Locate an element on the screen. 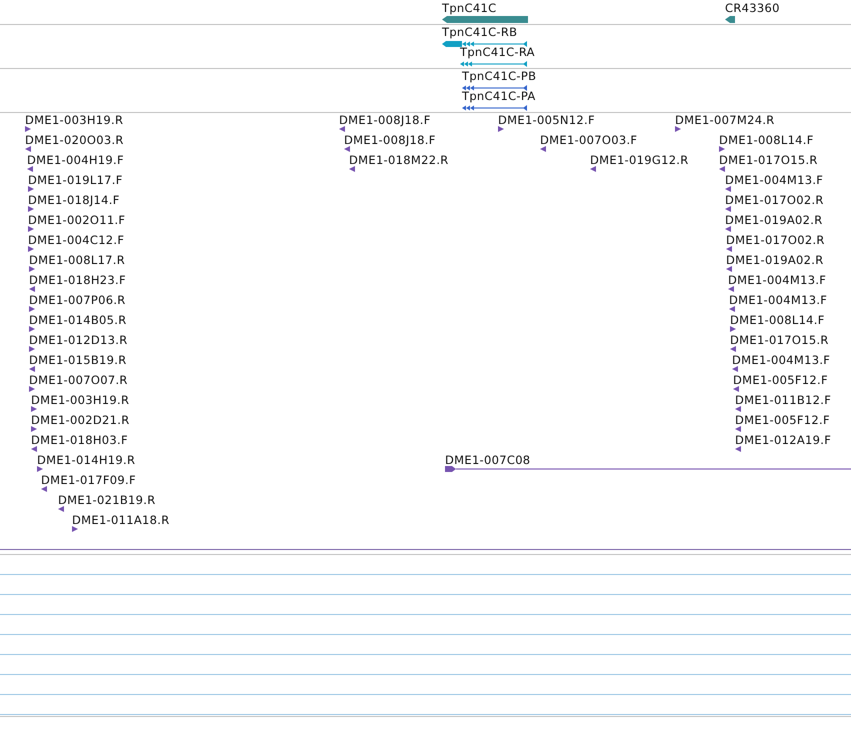 This screenshot has width=851, height=740. clone-label: DME1-005F12.F is located at coordinates (782, 420).